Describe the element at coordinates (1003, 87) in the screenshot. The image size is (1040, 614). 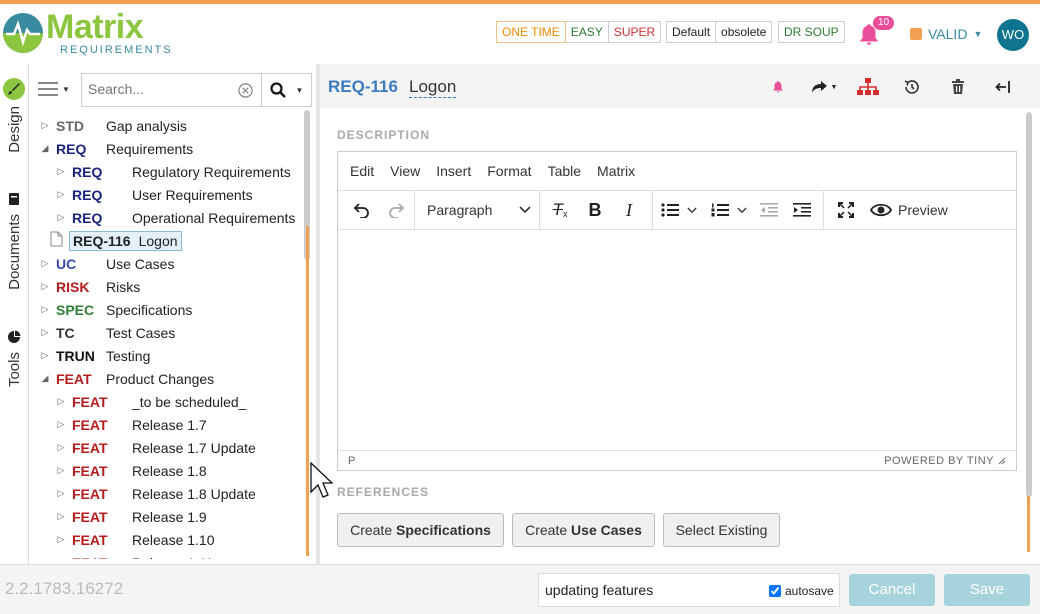
I see `close-panel-icon` at that location.